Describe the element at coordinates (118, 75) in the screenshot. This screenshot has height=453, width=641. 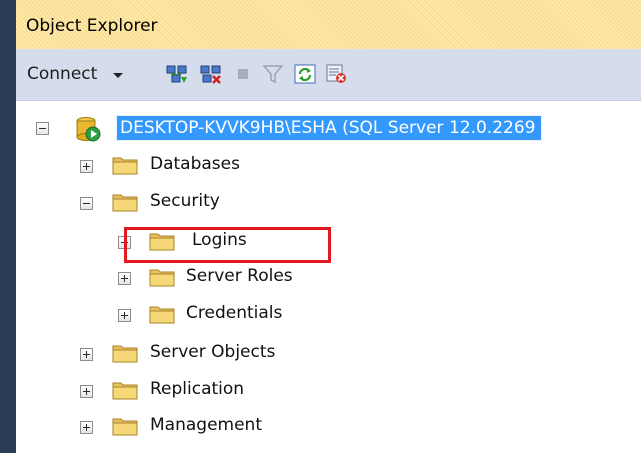
I see `chevron-down-icon` at that location.